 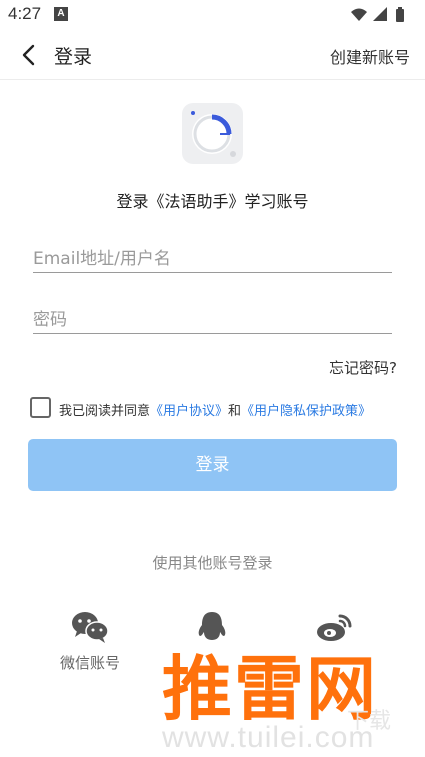 What do you see at coordinates (212, 259) in the screenshot?
I see `username-input` at bounding box center [212, 259].